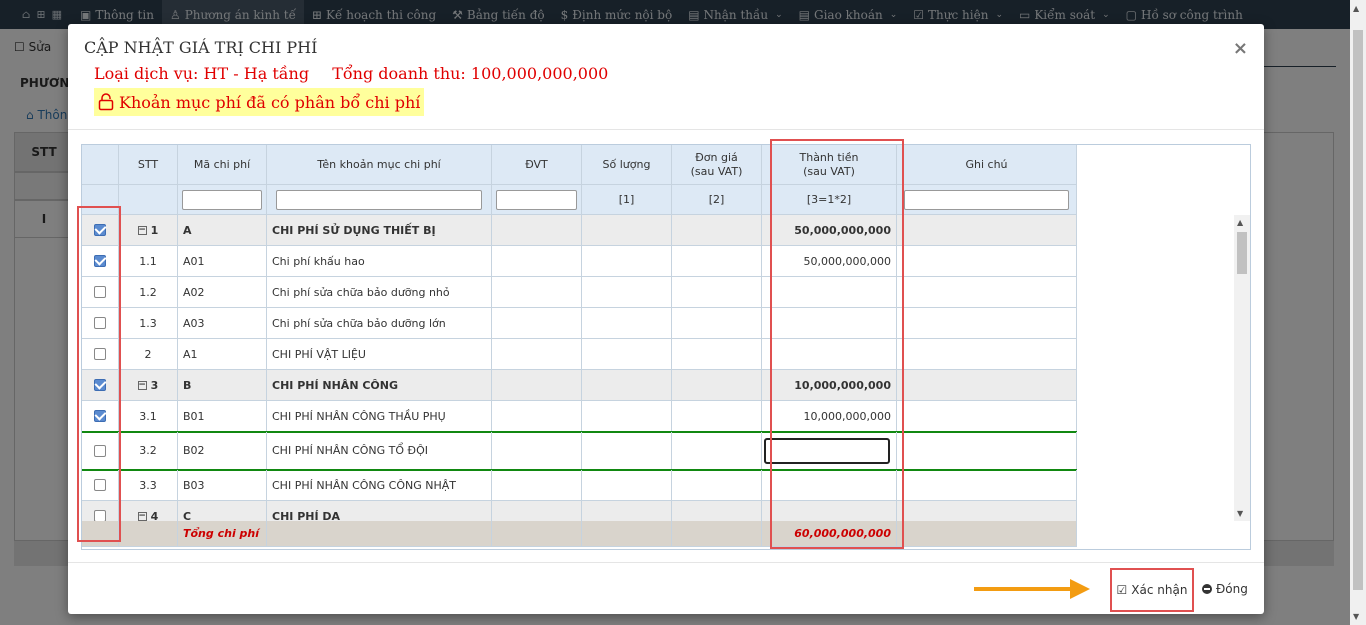 The width and height of the screenshot is (1366, 625). Describe the element at coordinates (194, 485) in the screenshot. I see `row-code: B03` at that location.